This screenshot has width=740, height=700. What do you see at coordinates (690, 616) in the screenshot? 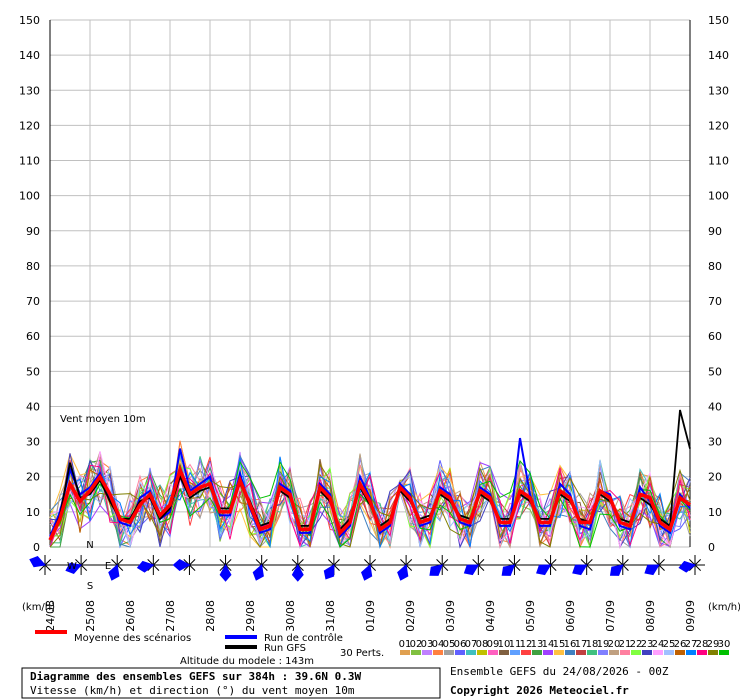
I see `x-tick-label: 09/09` at bounding box center [690, 616].